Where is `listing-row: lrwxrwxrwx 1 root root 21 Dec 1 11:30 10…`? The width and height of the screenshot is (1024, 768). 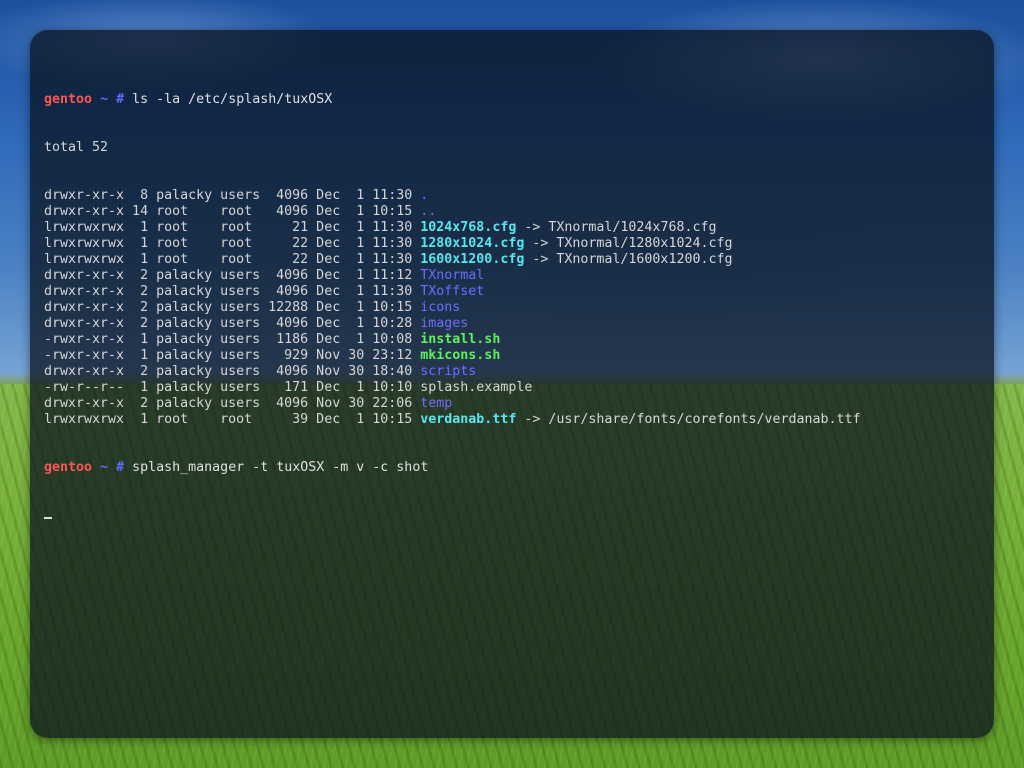 listing-row: lrwxrwxrwx 1 root root 21 Dec 1 11:30 10… is located at coordinates (452, 228).